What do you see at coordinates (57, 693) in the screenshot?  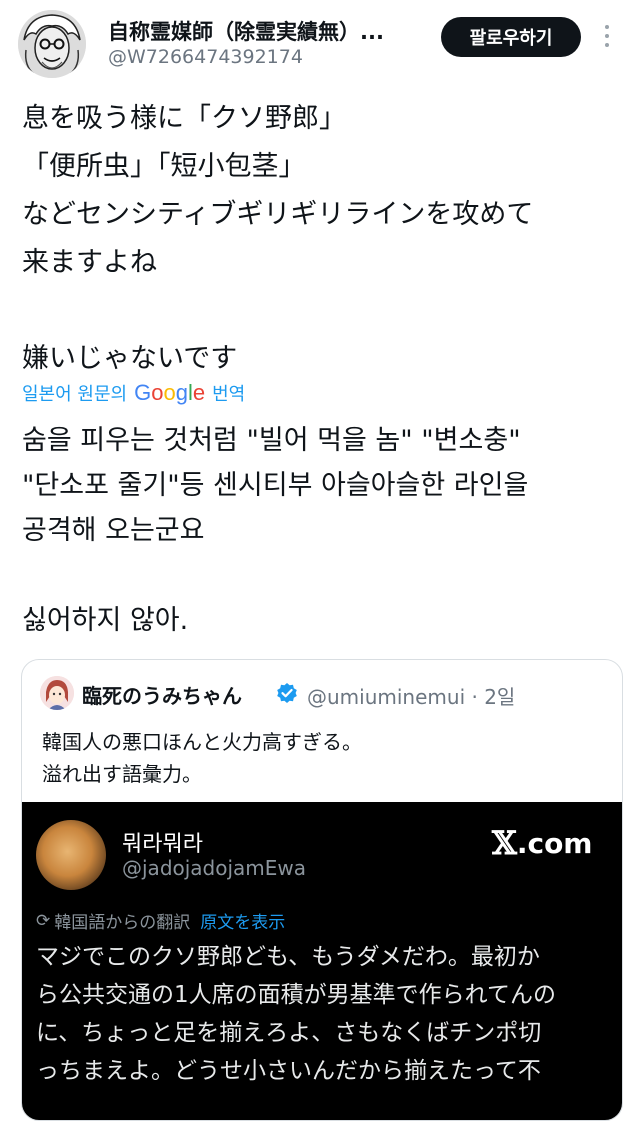 I see `quote-author-avatar` at bounding box center [57, 693].